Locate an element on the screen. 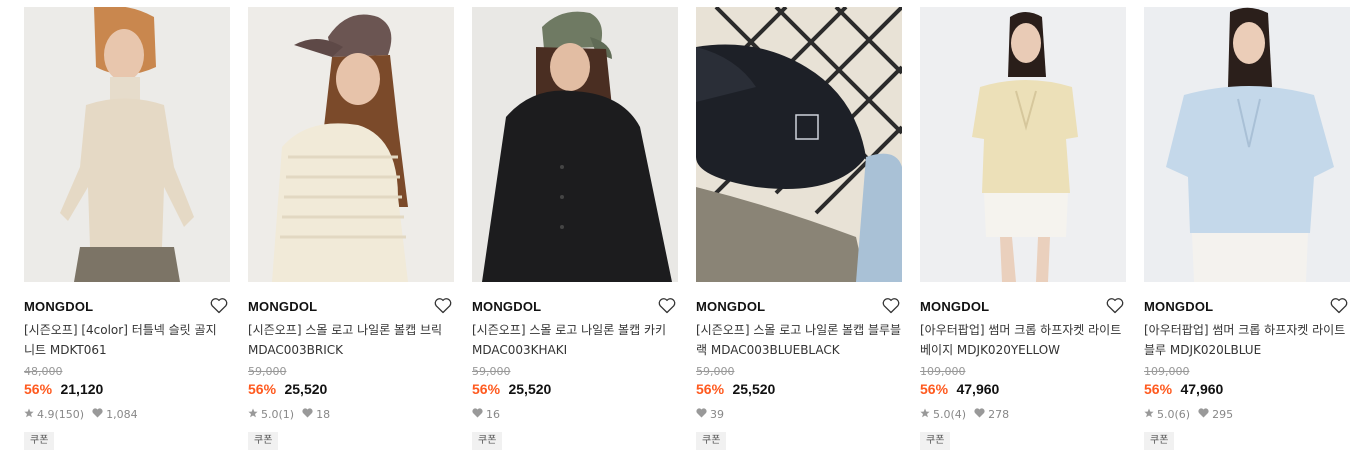  product-photo-jacket-beige is located at coordinates (1023, 144).